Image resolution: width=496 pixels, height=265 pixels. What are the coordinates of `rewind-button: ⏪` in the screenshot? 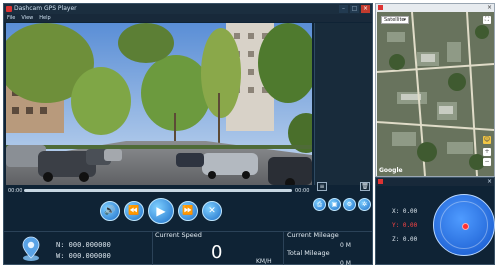 It's located at (134, 211).